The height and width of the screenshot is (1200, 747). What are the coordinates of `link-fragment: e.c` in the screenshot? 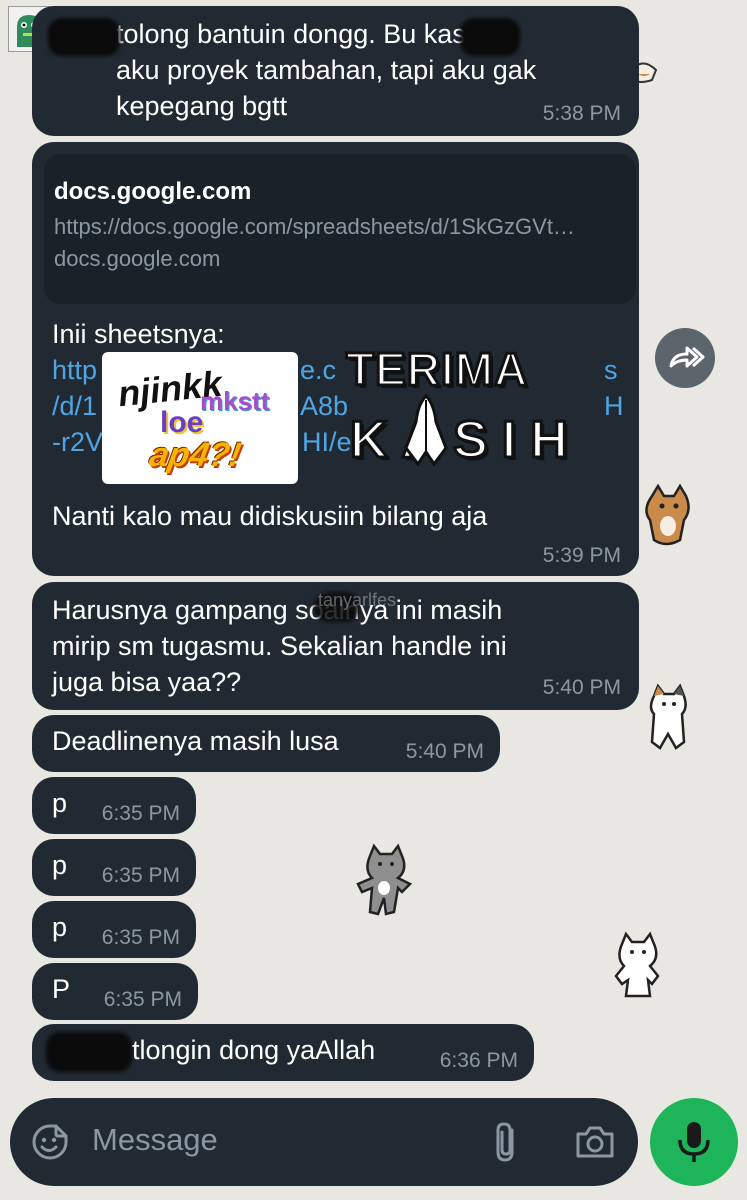 It's located at (318, 370).